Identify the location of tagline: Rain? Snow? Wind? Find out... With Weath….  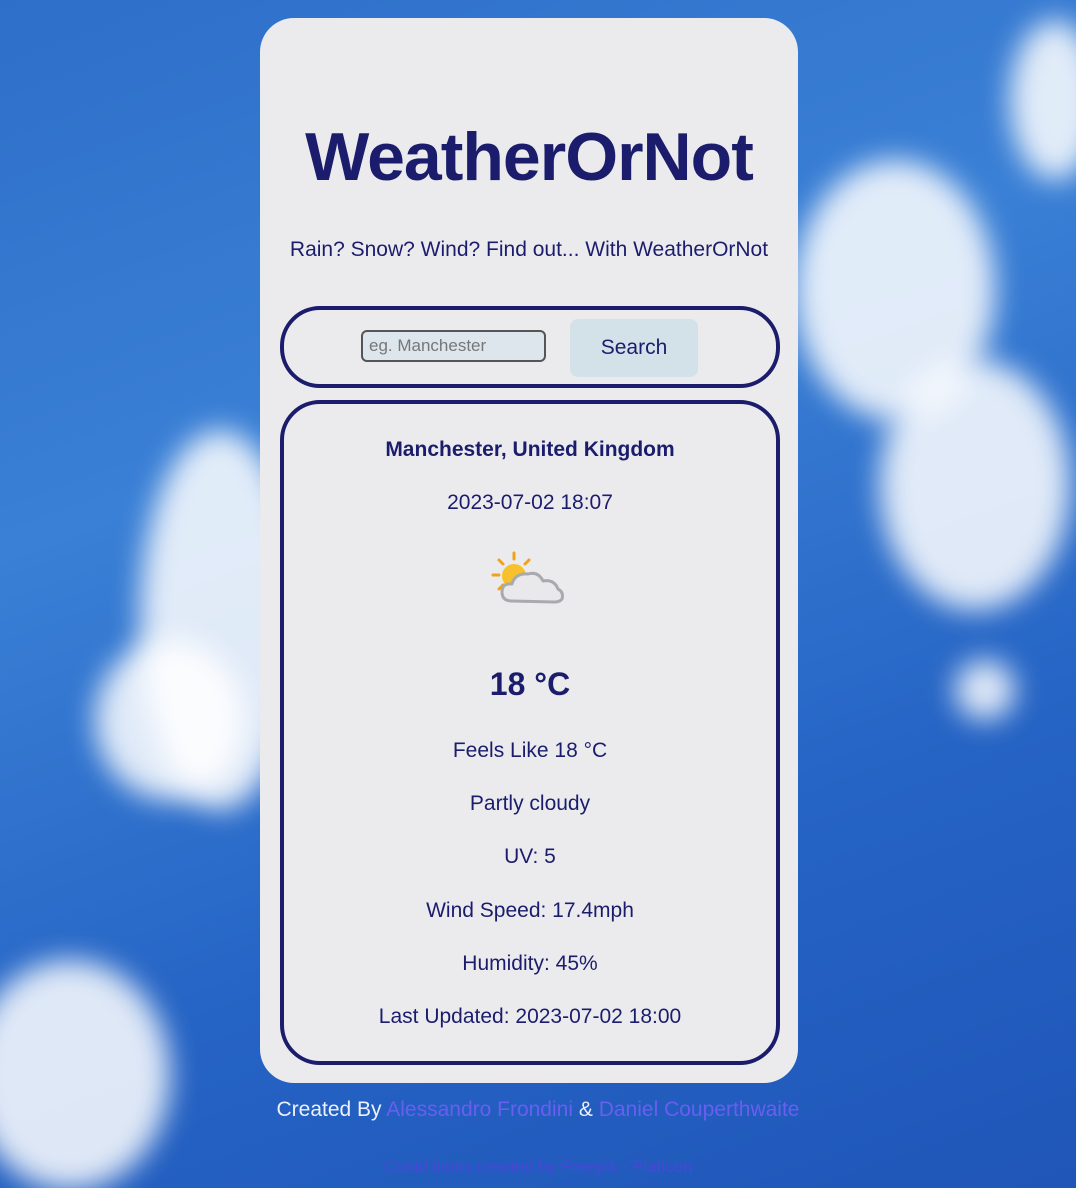
(529, 249).